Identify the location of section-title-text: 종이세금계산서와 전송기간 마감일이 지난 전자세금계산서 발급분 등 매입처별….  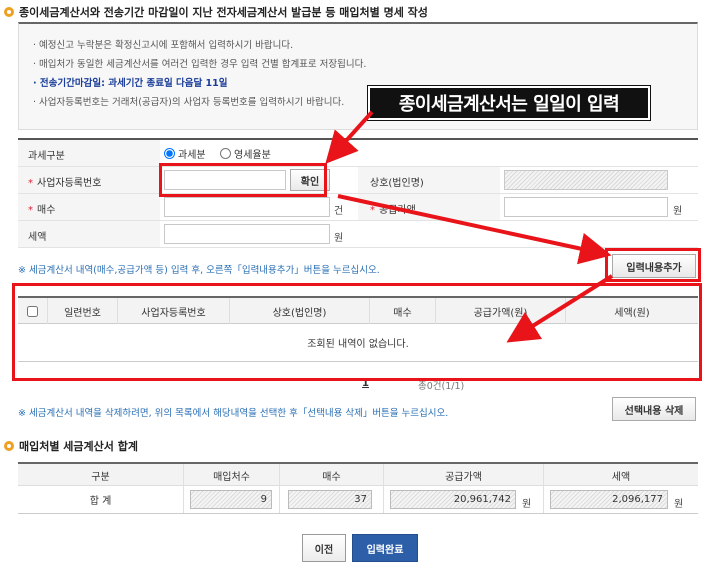
(223, 12).